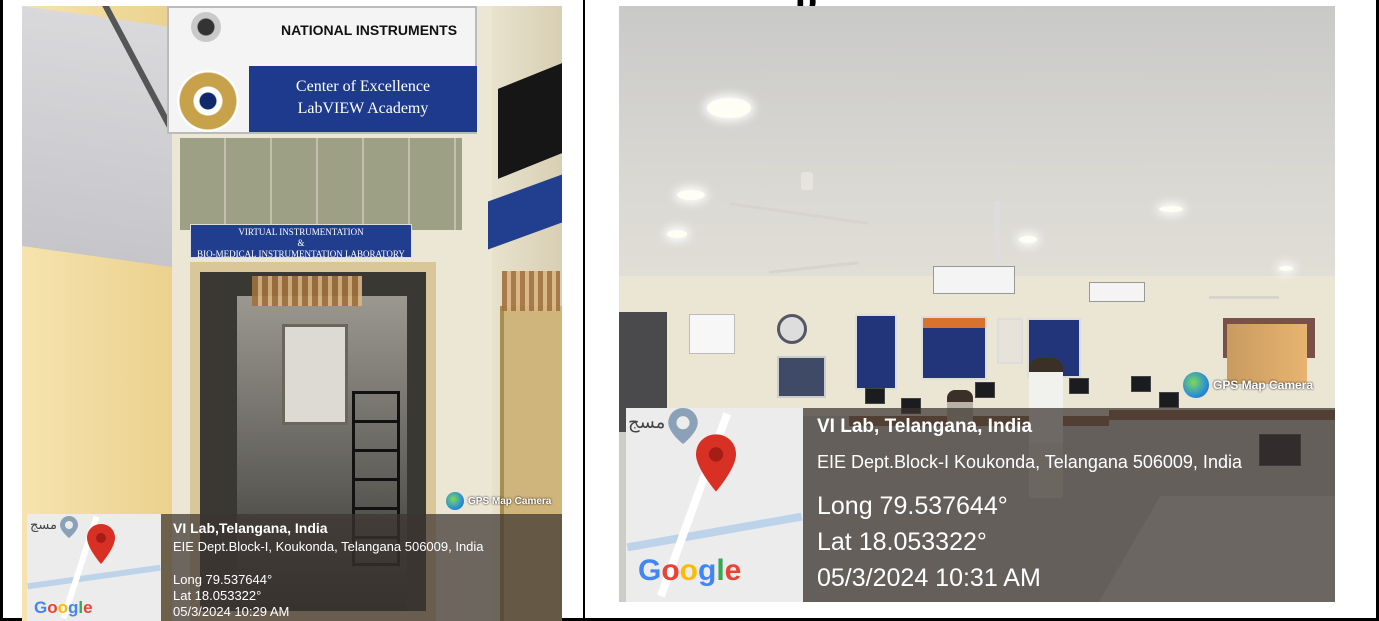  I want to click on air-conditioner, so click(974, 280).